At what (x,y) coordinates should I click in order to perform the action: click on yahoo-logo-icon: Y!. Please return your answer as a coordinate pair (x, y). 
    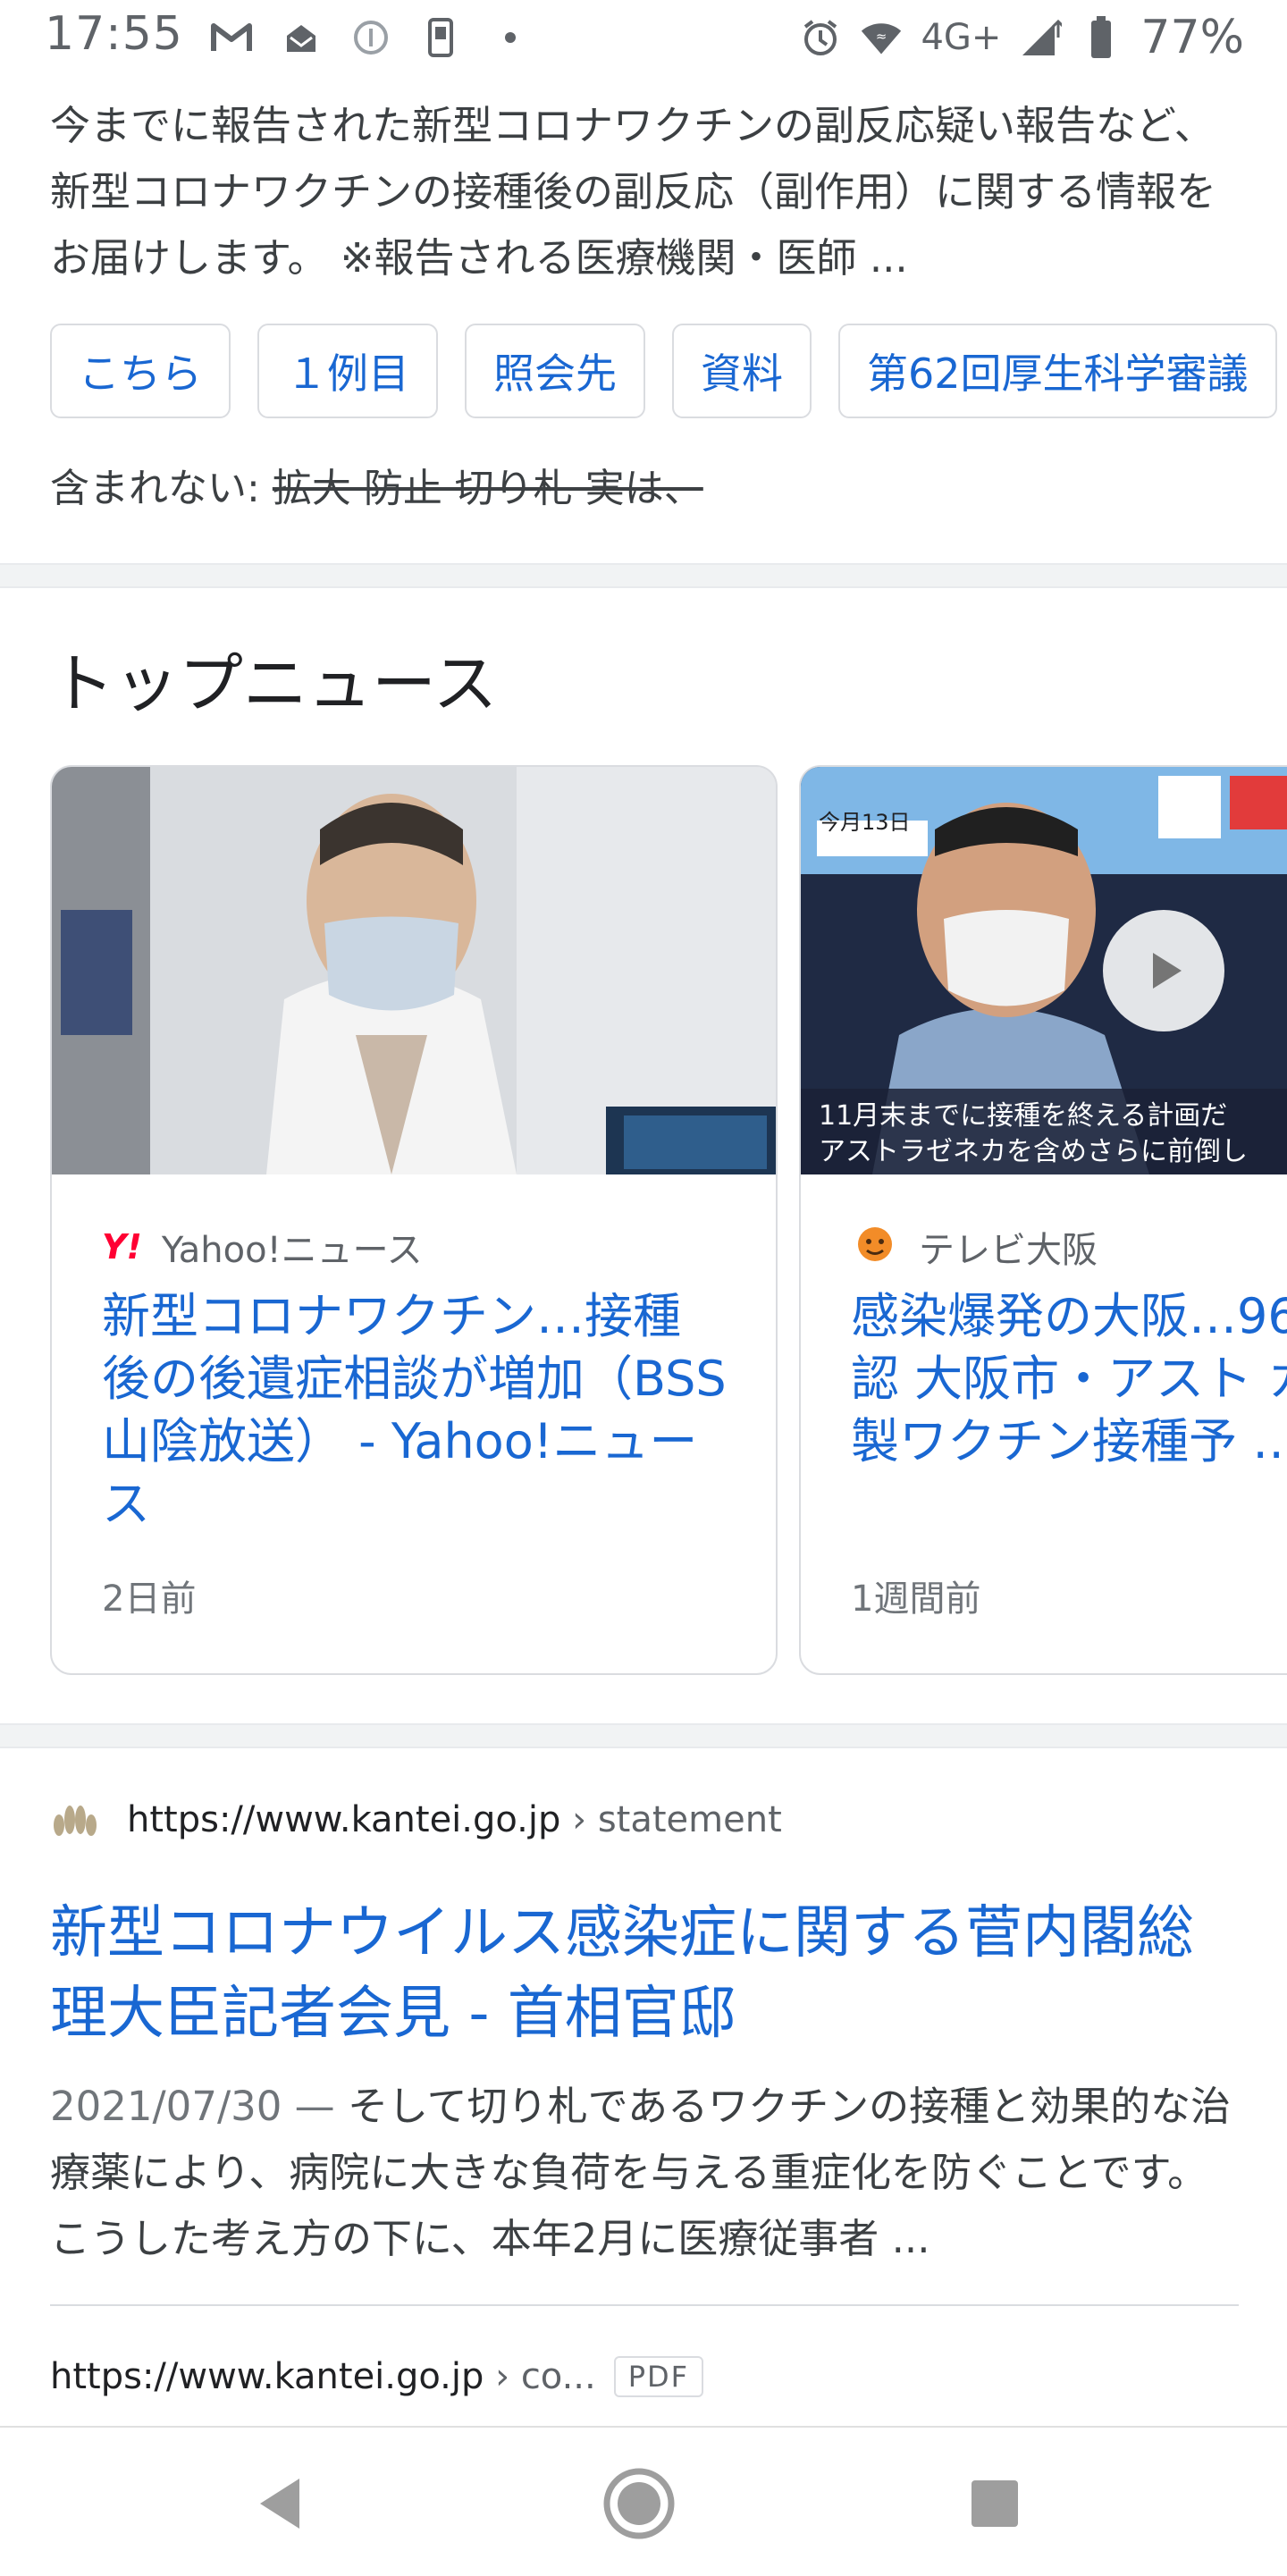
    Looking at the image, I should click on (122, 1247).